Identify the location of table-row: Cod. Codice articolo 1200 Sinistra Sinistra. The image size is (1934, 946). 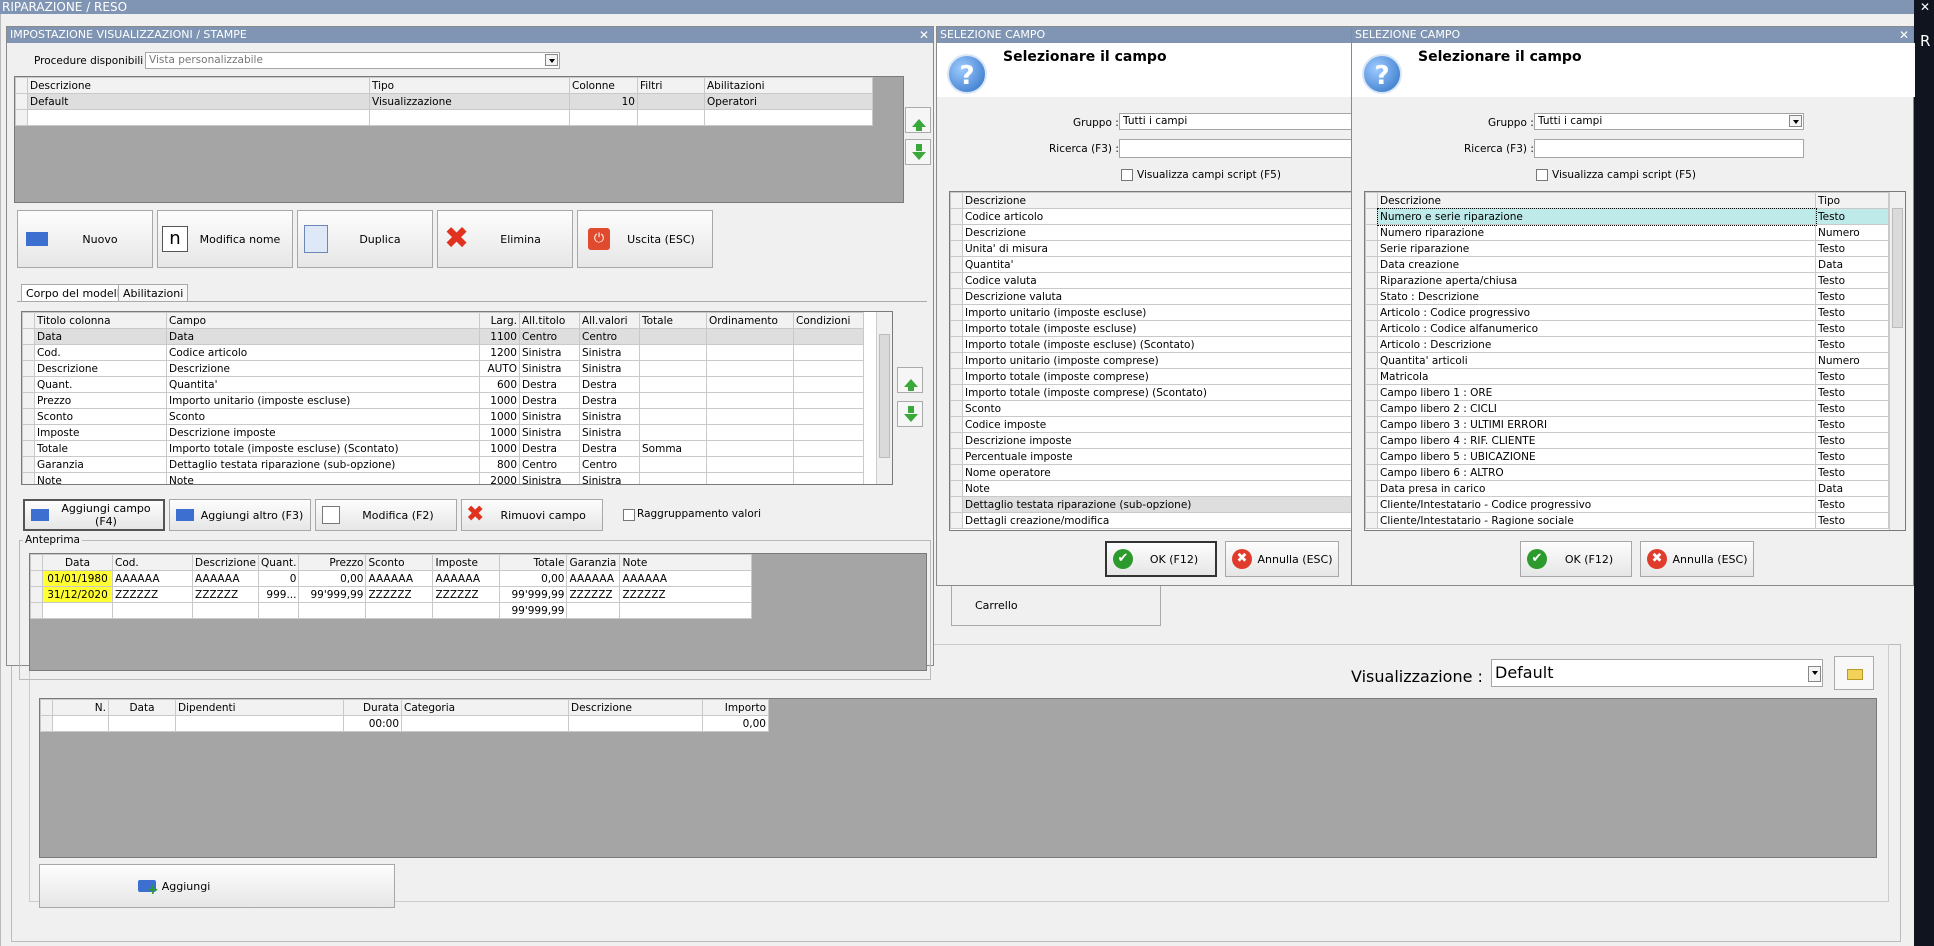
(443, 352).